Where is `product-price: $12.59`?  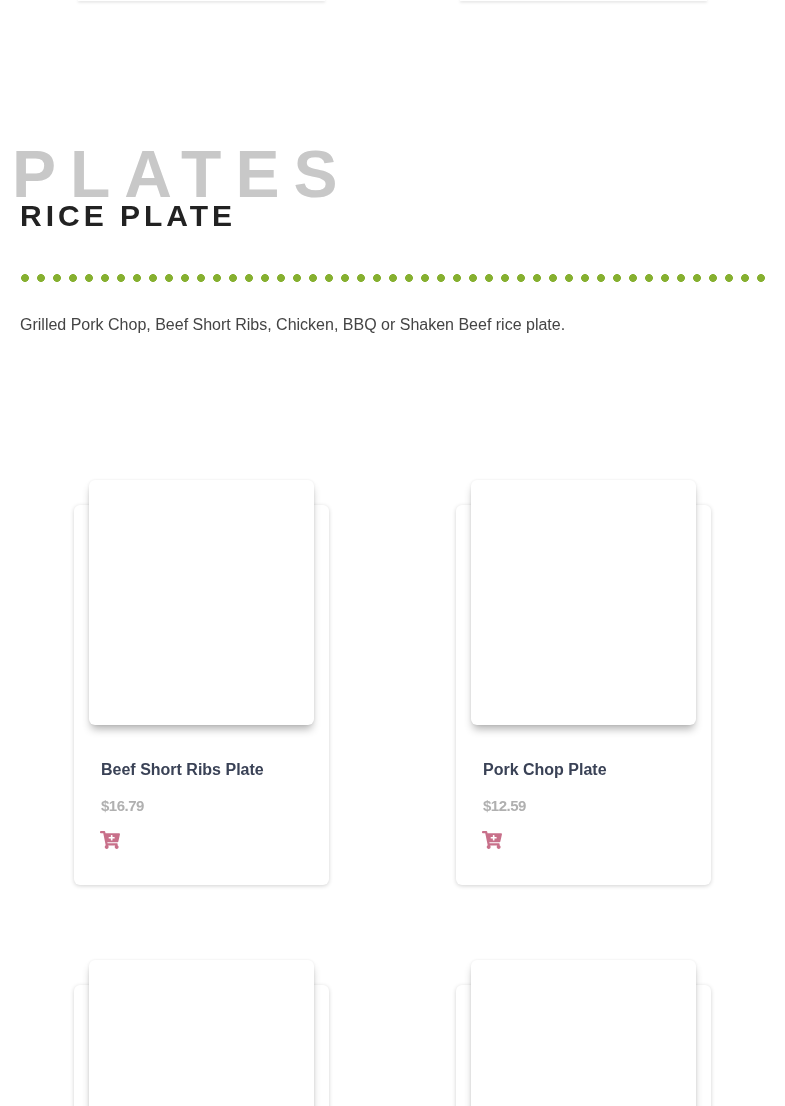
product-price: $12.59 is located at coordinates (505, 805).